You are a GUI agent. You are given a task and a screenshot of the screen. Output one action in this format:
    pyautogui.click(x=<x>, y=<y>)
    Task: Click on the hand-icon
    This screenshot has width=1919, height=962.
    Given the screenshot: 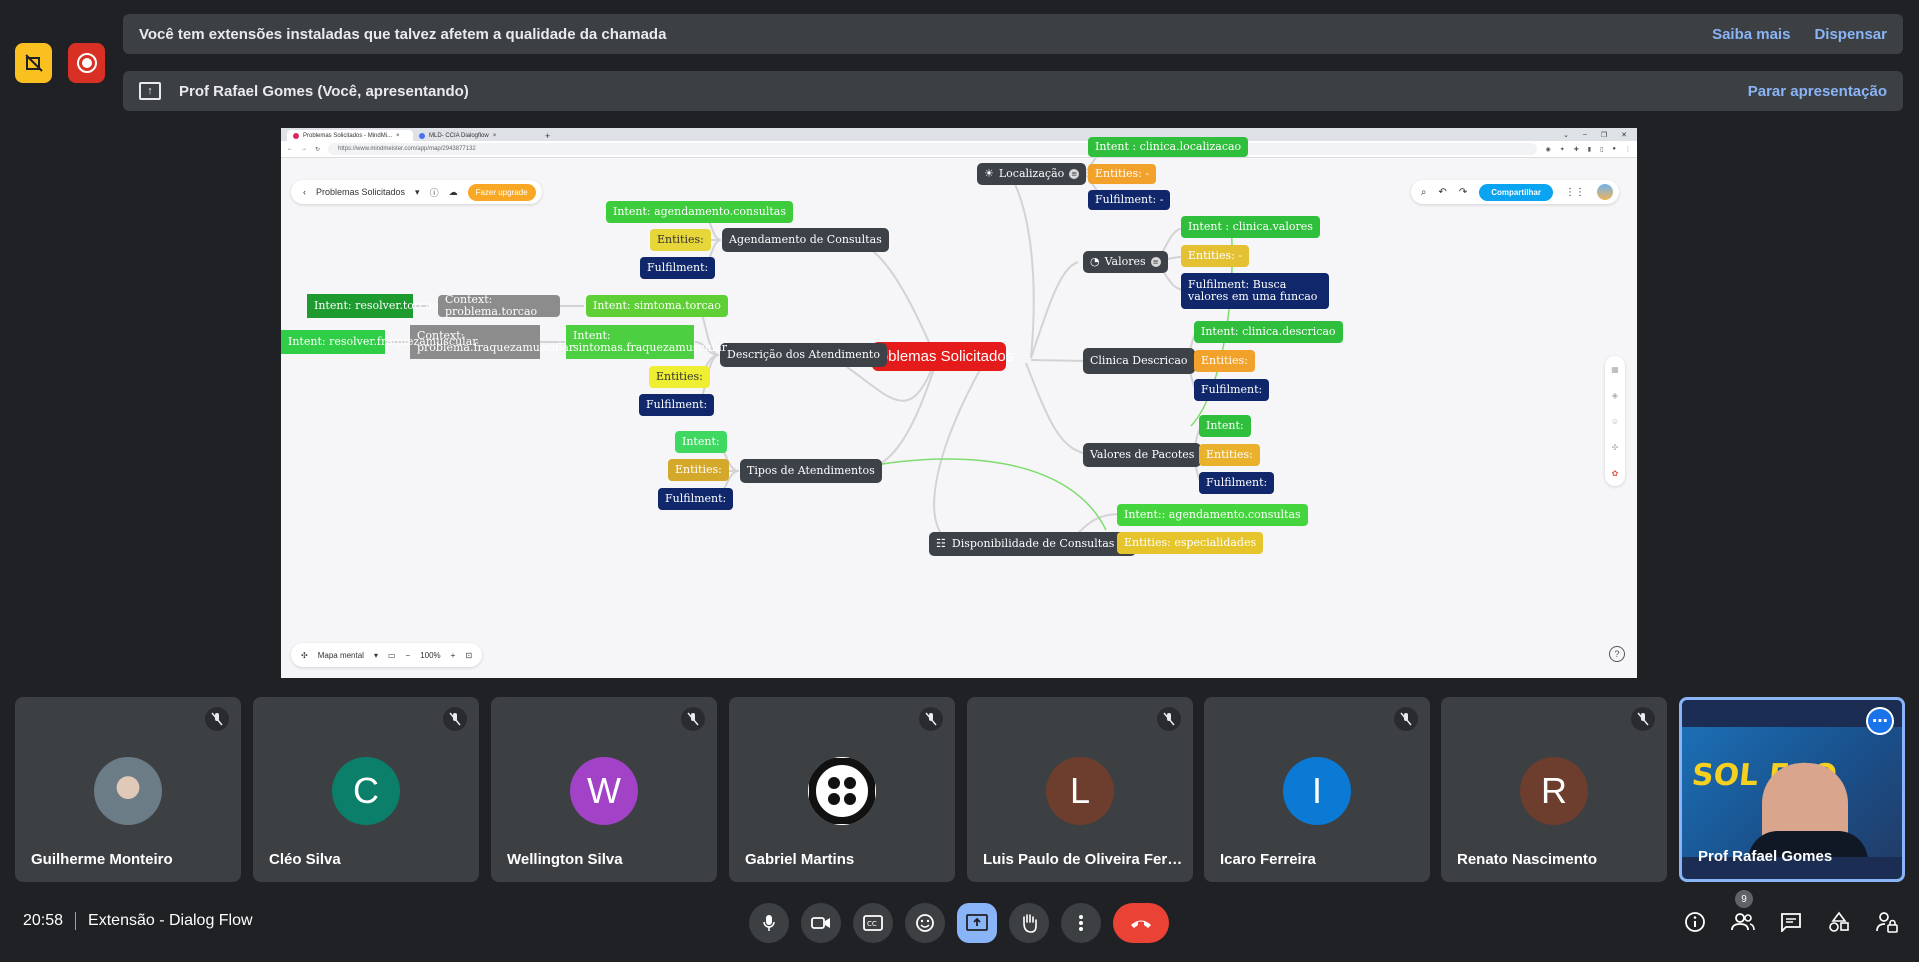 What is the action you would take?
    pyautogui.click(x=1030, y=923)
    